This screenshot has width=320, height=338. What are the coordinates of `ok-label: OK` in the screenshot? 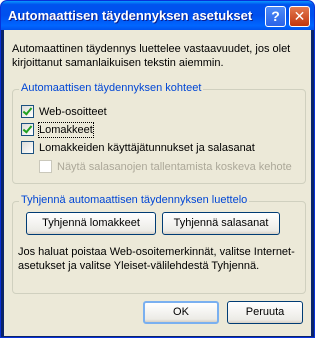 It's located at (181, 312).